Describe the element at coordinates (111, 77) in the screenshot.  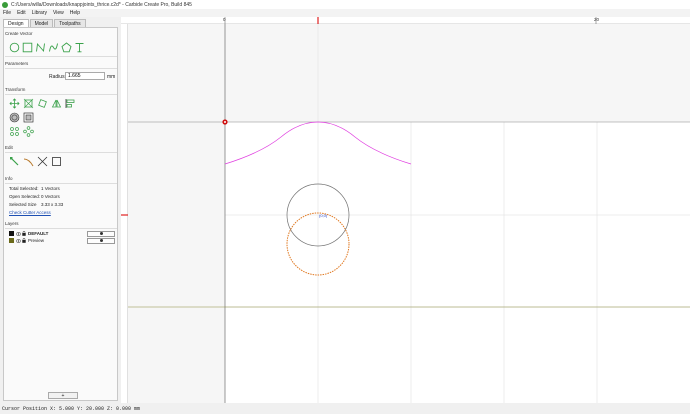
I see `radius-unit: mm` at that location.